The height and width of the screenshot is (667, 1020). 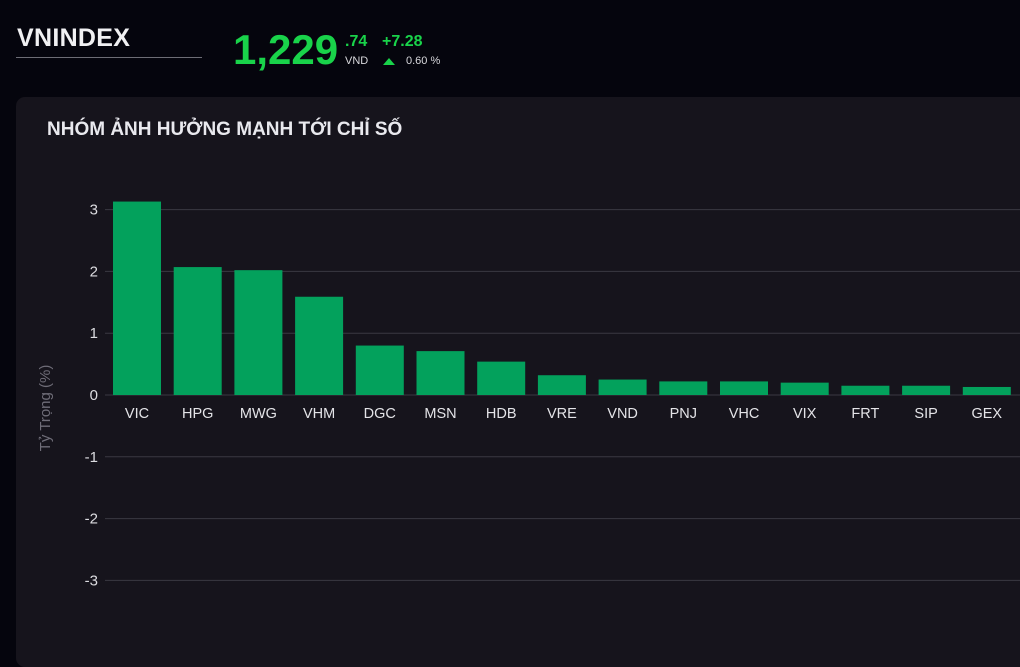 What do you see at coordinates (91, 580) in the screenshot?
I see `y-tick-label: -3` at bounding box center [91, 580].